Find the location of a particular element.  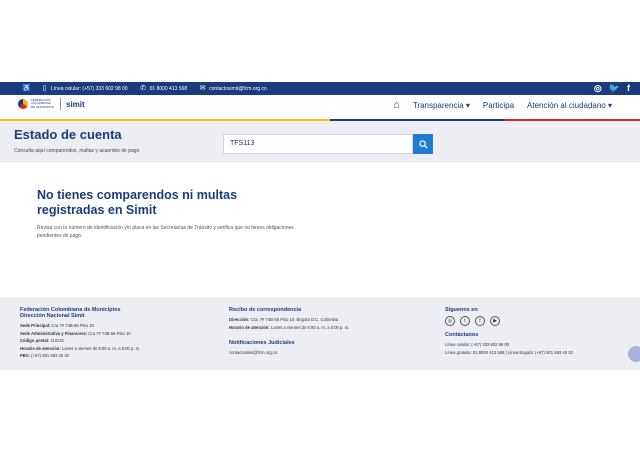

mail-icon: ✉ is located at coordinates (202, 88).